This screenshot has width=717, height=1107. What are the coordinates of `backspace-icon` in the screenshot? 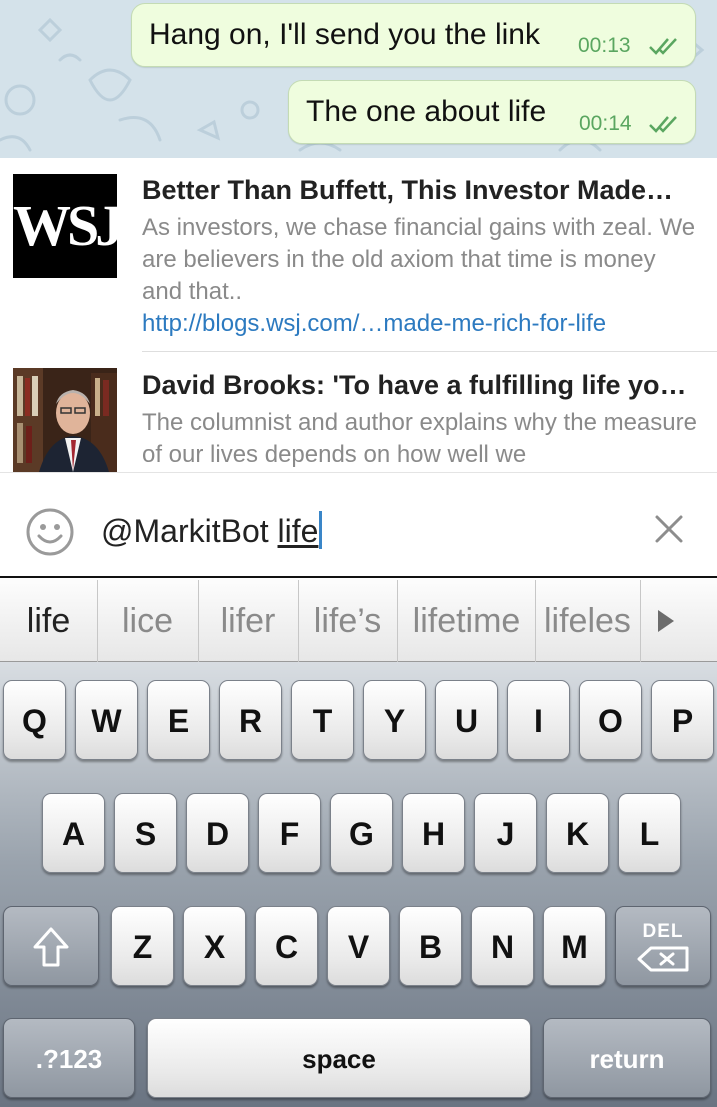 It's located at (663, 959).